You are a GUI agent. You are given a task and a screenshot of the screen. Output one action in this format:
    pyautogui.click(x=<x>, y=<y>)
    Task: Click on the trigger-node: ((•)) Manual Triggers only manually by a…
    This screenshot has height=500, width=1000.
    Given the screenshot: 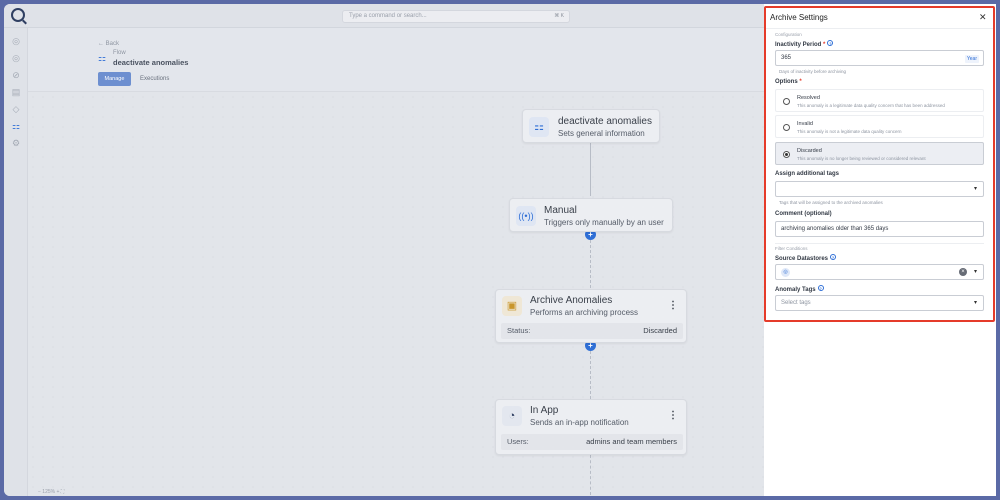 What is the action you would take?
    pyautogui.click(x=591, y=215)
    